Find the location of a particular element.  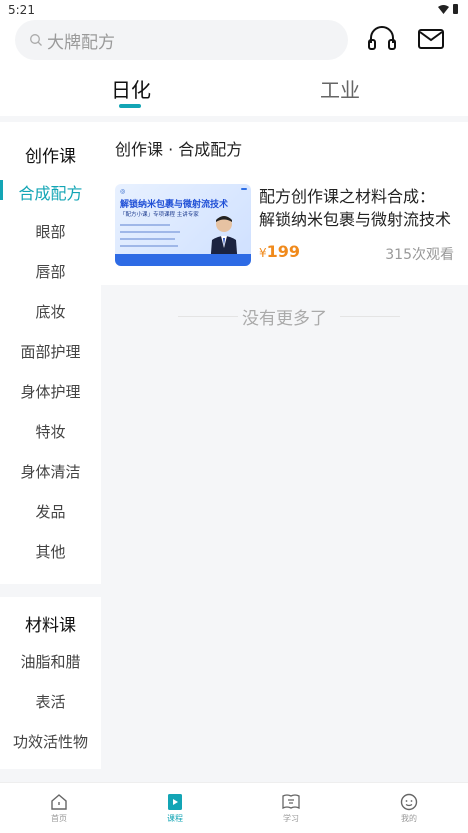

tab-daily-chemical: 日化 is located at coordinates (131, 88).